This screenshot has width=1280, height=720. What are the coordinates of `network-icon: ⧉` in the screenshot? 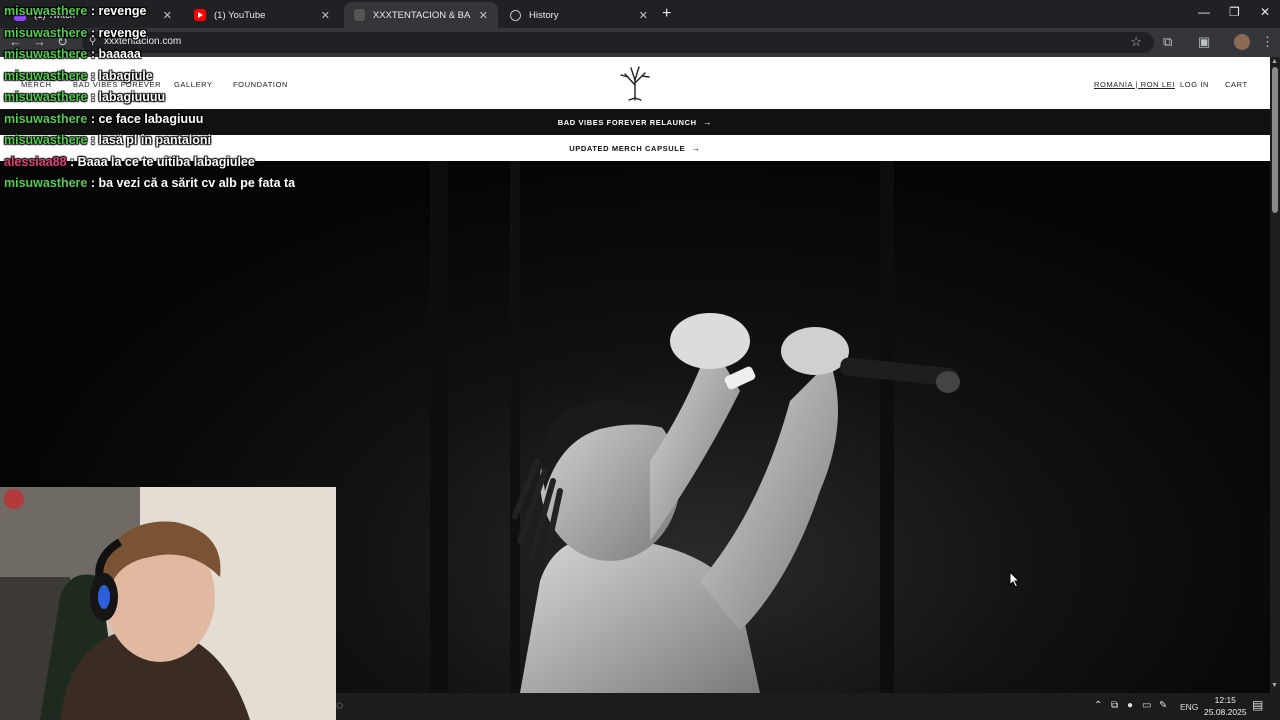 It's located at (1114, 705).